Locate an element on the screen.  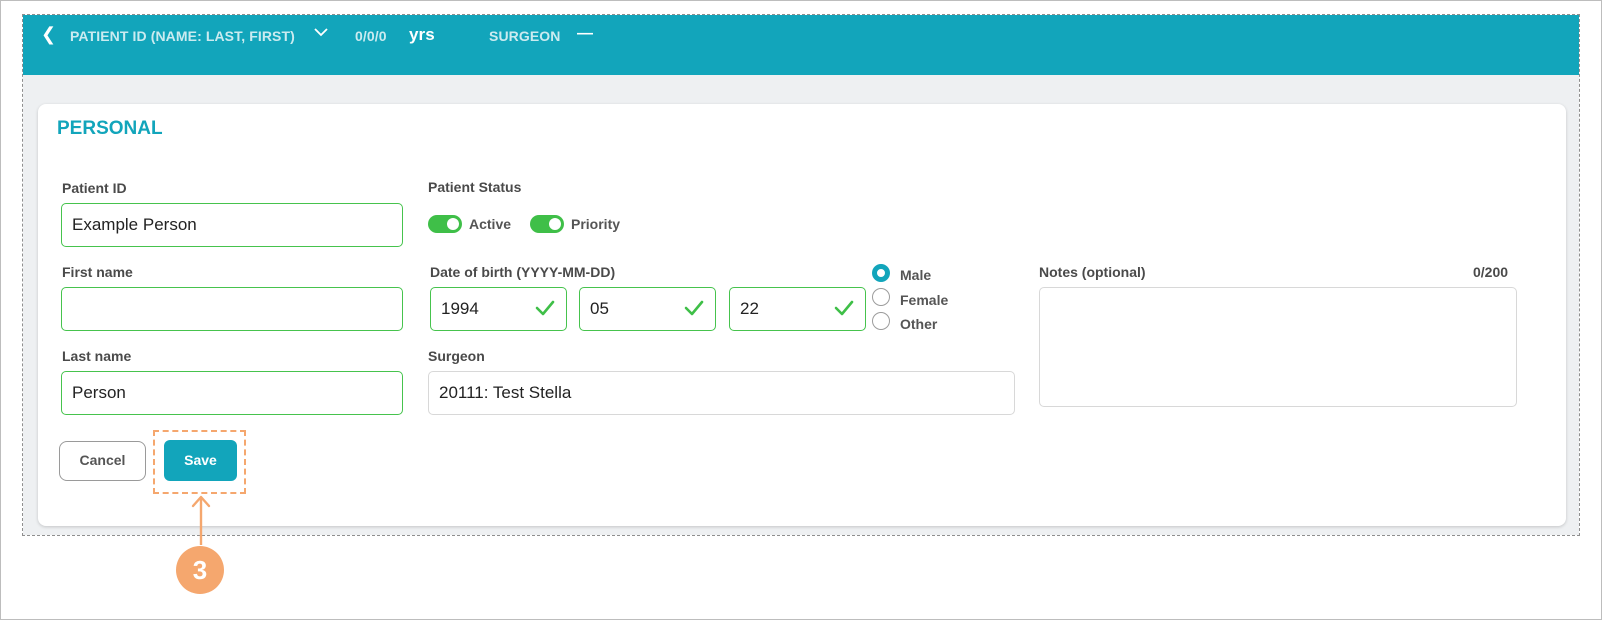
step-number-badge: 3 is located at coordinates (200, 570).